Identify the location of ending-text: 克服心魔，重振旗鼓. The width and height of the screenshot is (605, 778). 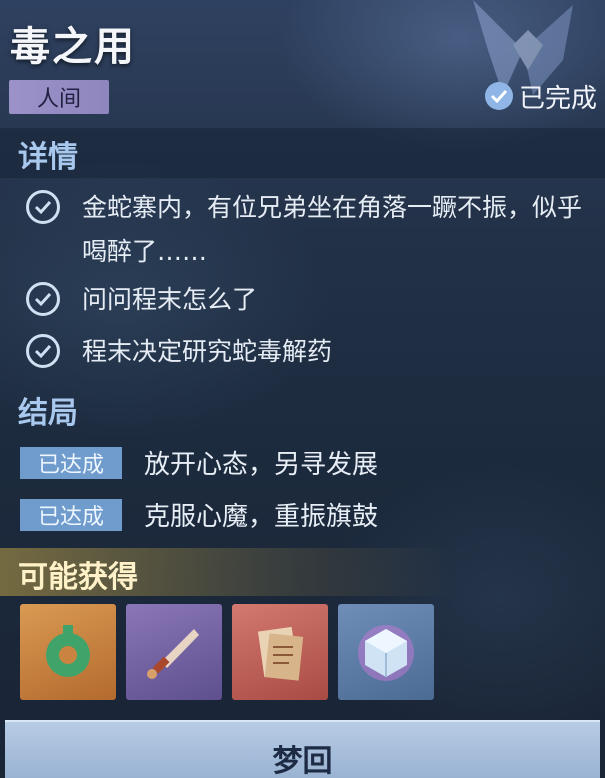
(261, 517).